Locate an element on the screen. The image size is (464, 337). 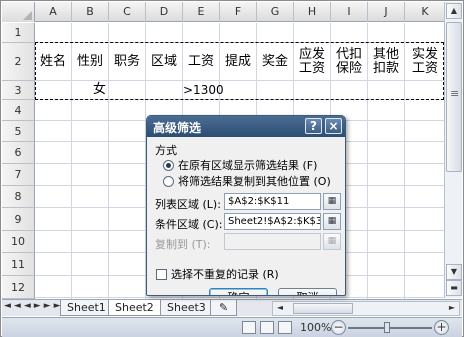
copy-to-label: 复制到 (T): is located at coordinates (183, 244).